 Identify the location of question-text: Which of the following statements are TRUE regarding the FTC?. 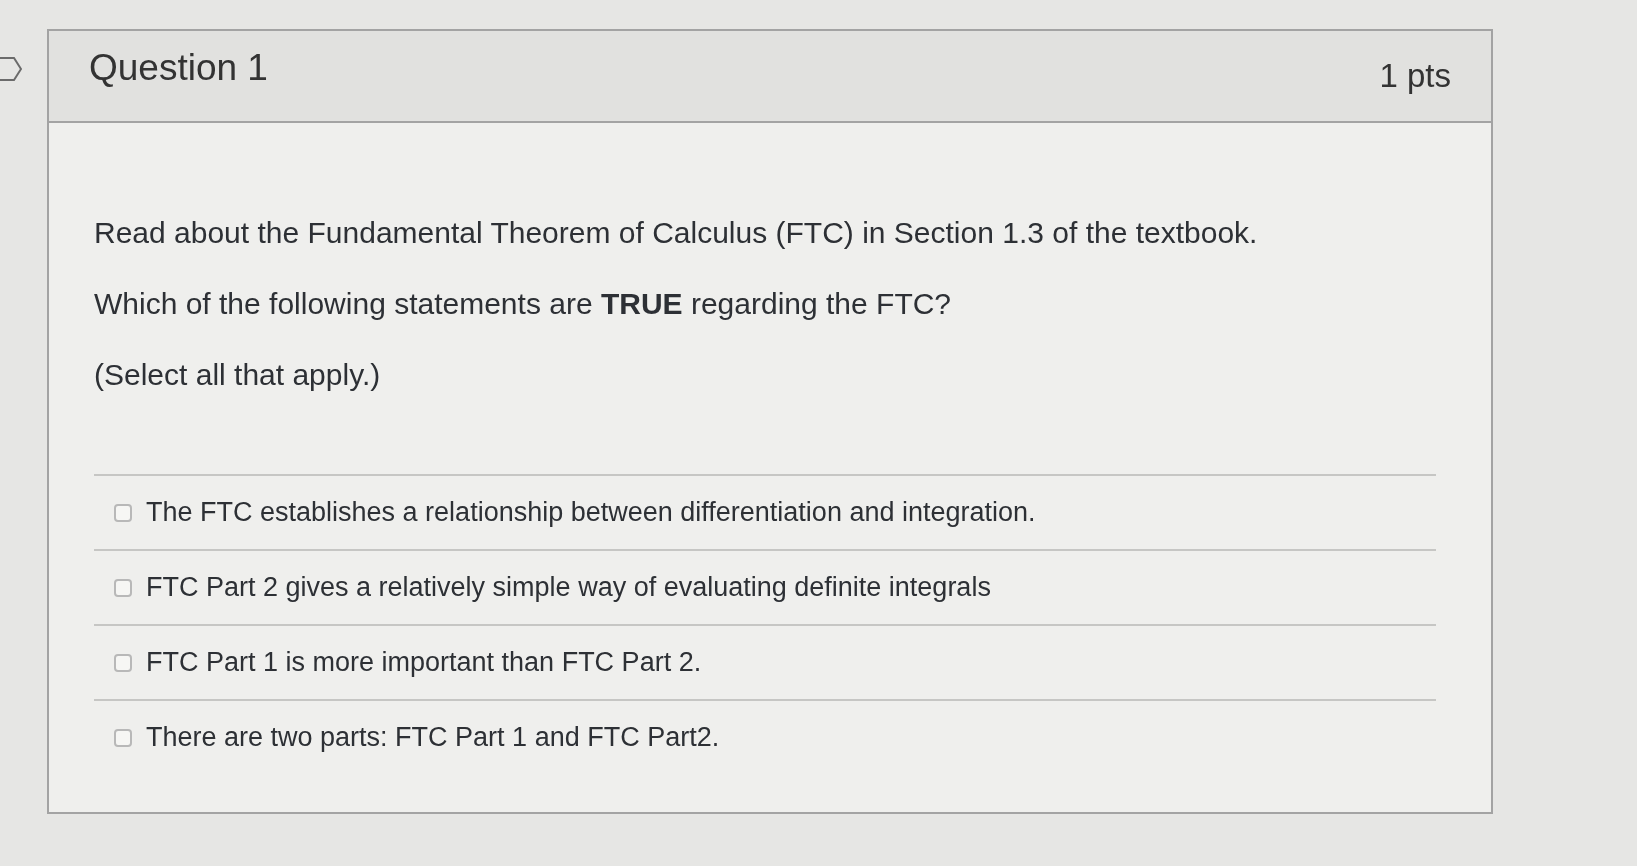
(523, 304).